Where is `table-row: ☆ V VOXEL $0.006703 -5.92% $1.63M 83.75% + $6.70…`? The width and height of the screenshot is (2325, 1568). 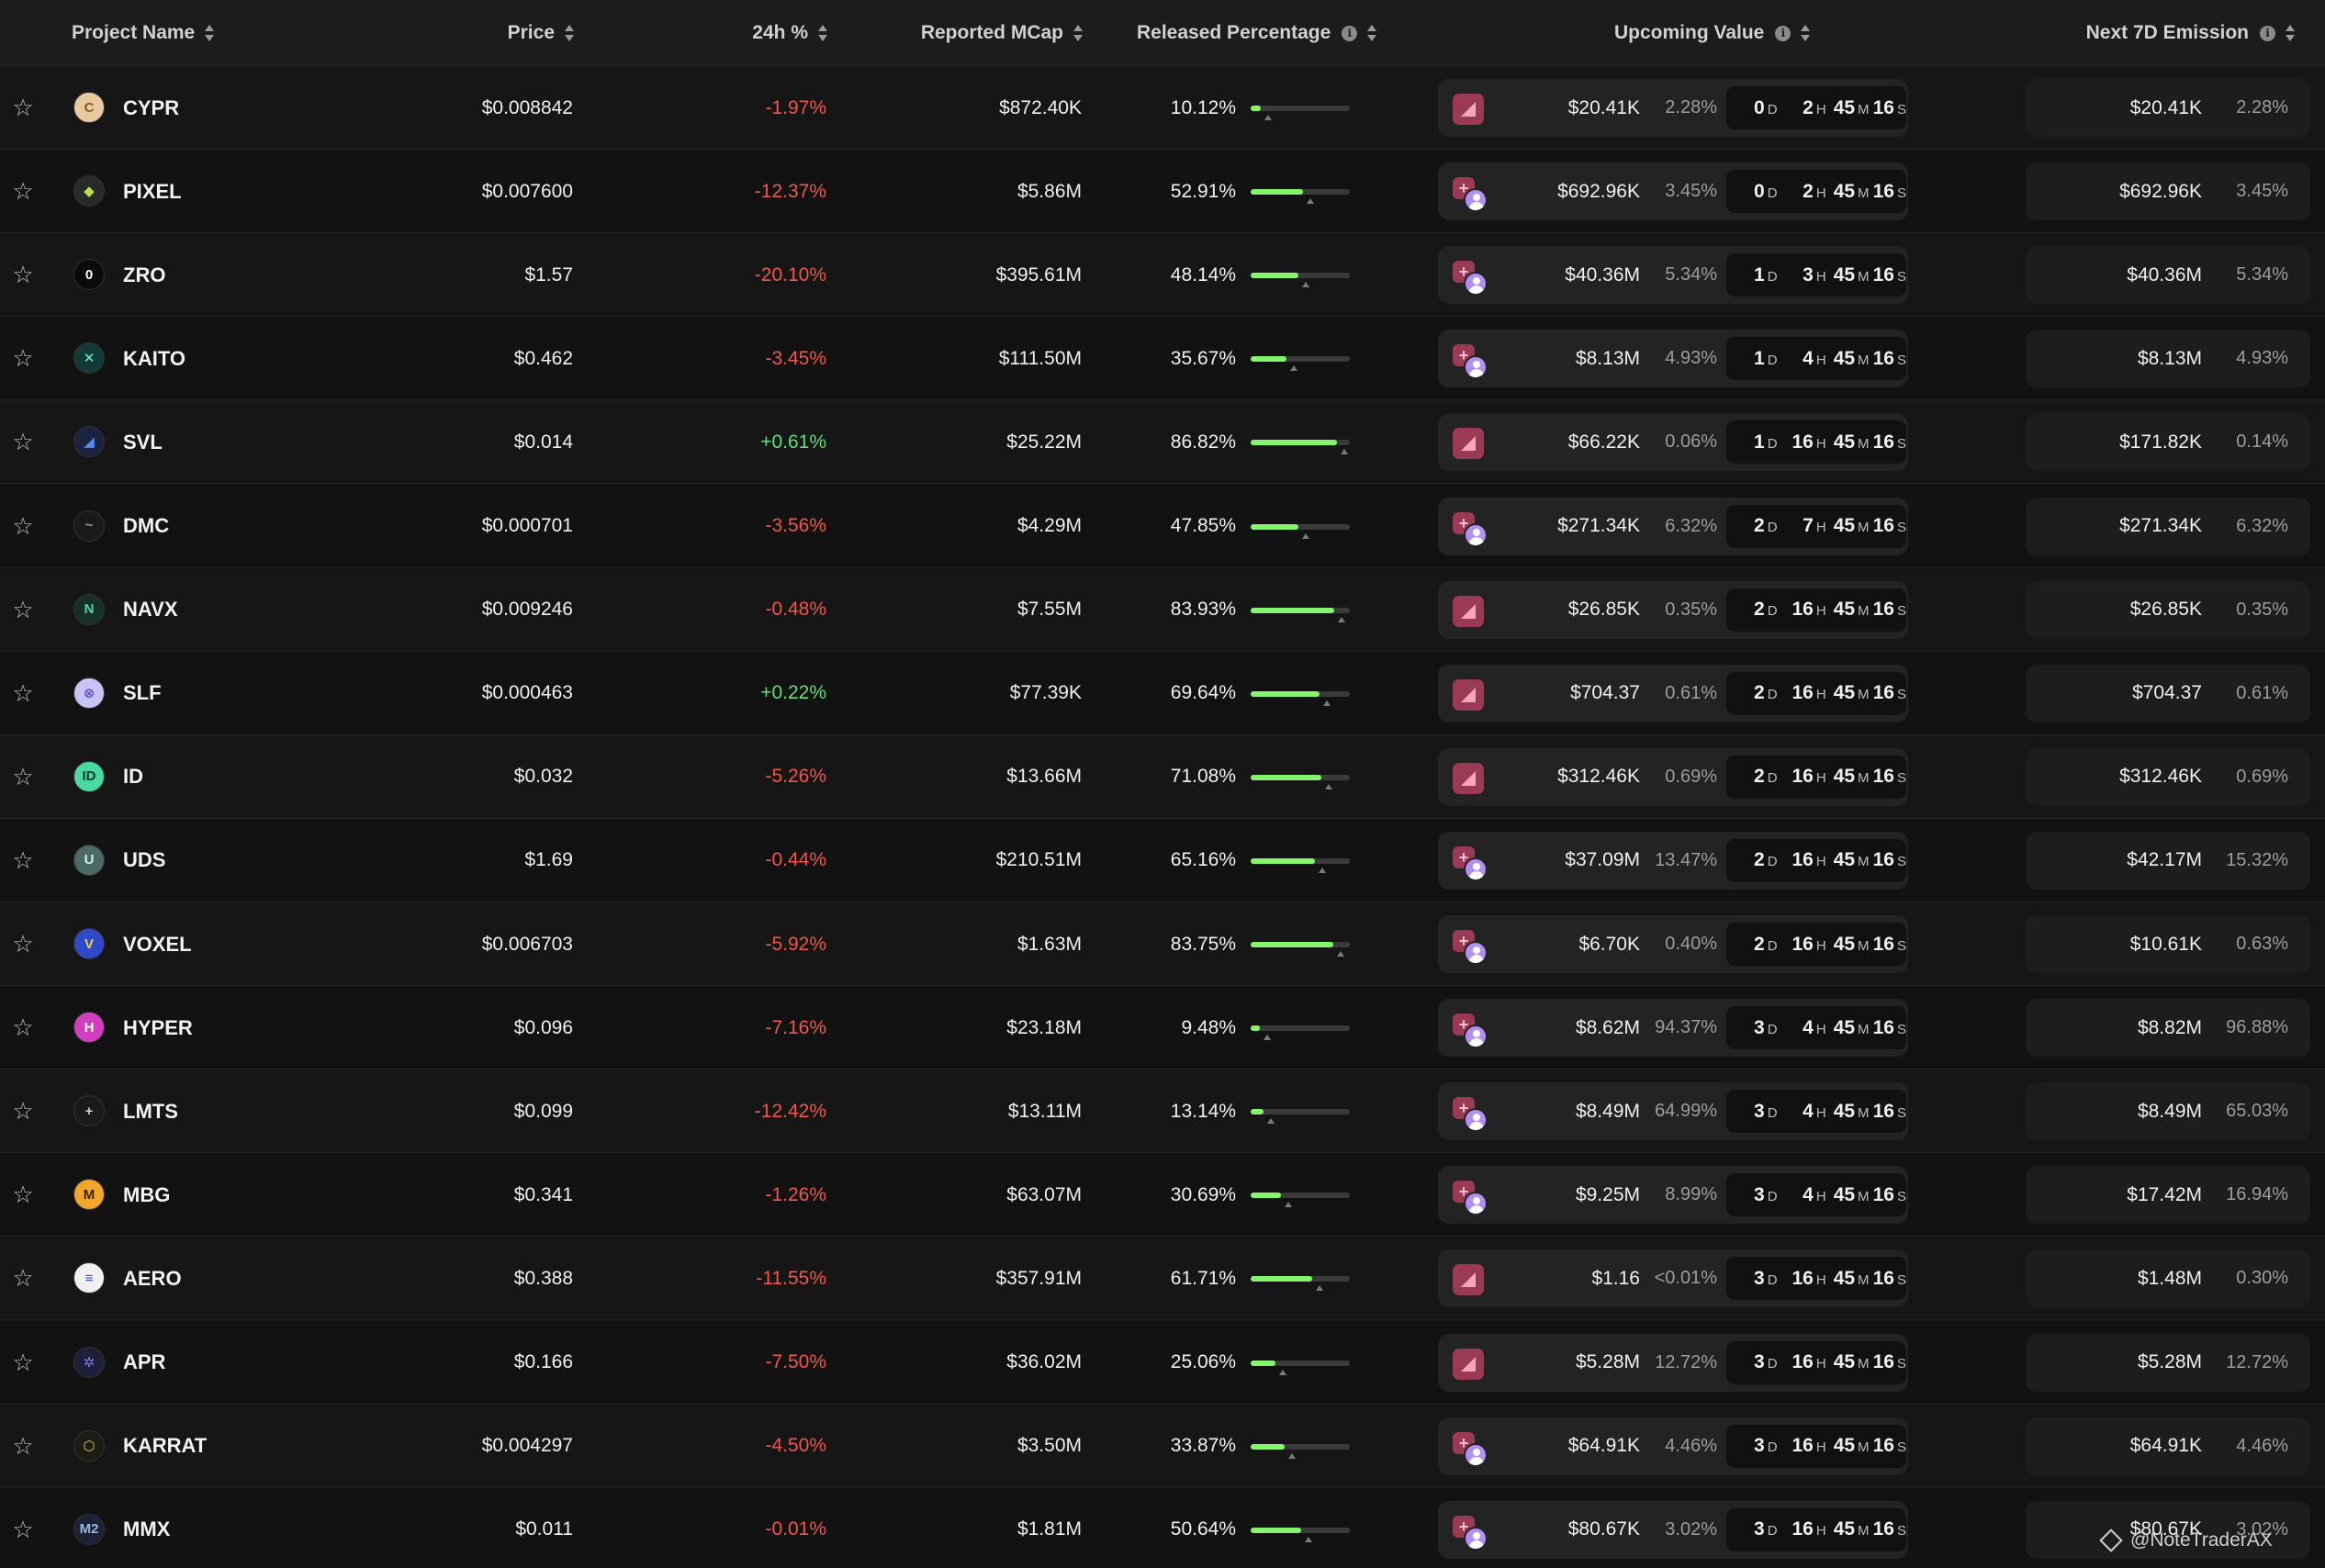 table-row: ☆ V VOXEL $0.006703 -5.92% $1.63M 83.75% + $6.70… is located at coordinates (1162, 944).